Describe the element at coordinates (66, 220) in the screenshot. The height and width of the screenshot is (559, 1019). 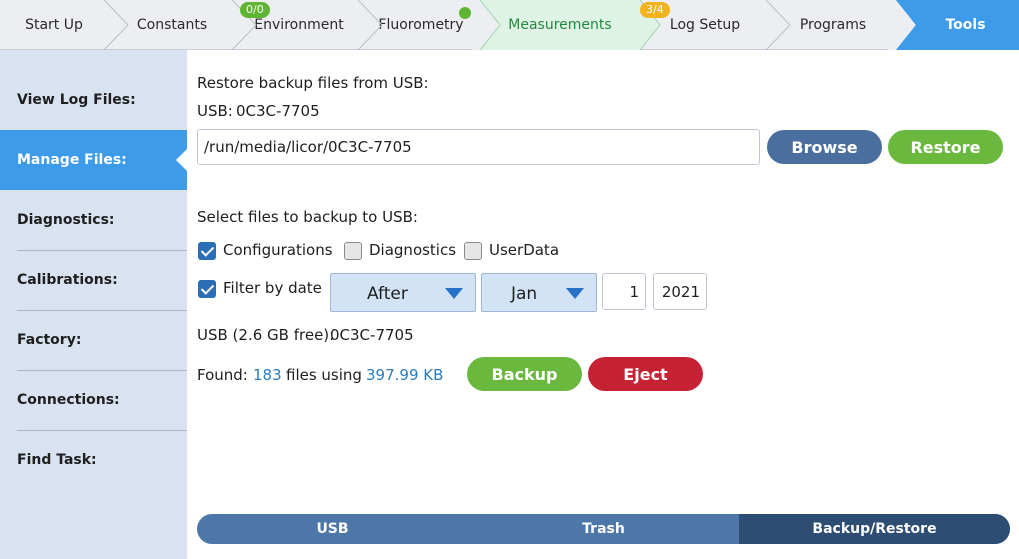
I see `sidebar-item-label: Diagnostics:` at that location.